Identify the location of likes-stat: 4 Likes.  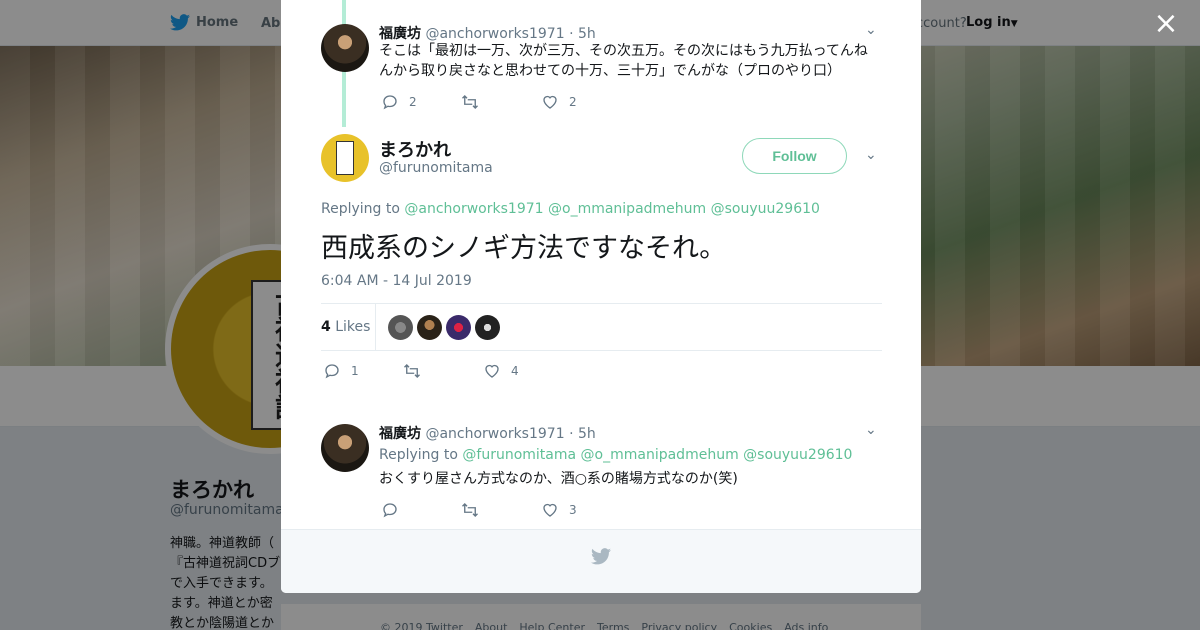
(345, 327).